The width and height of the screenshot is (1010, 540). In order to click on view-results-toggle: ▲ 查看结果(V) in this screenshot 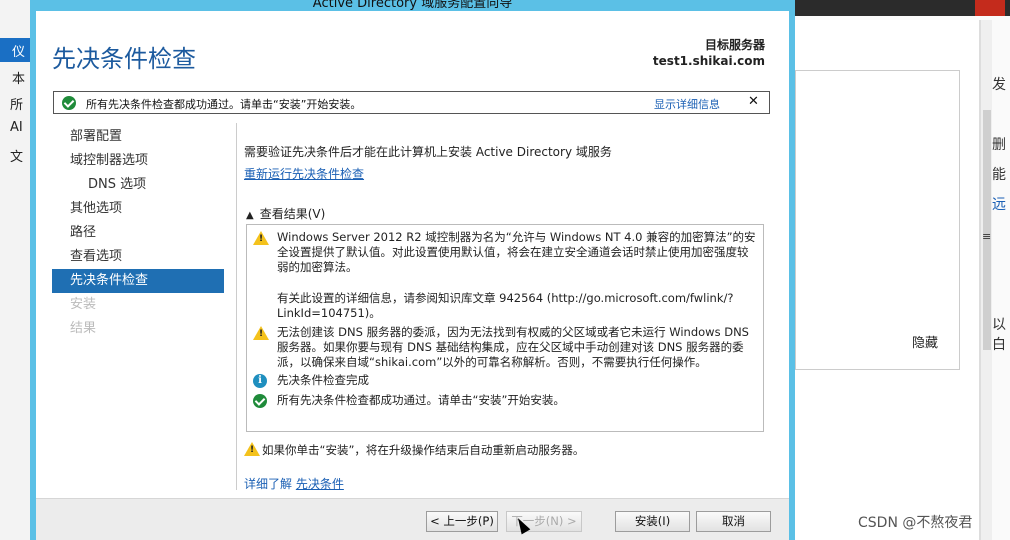, I will do `click(285, 213)`.